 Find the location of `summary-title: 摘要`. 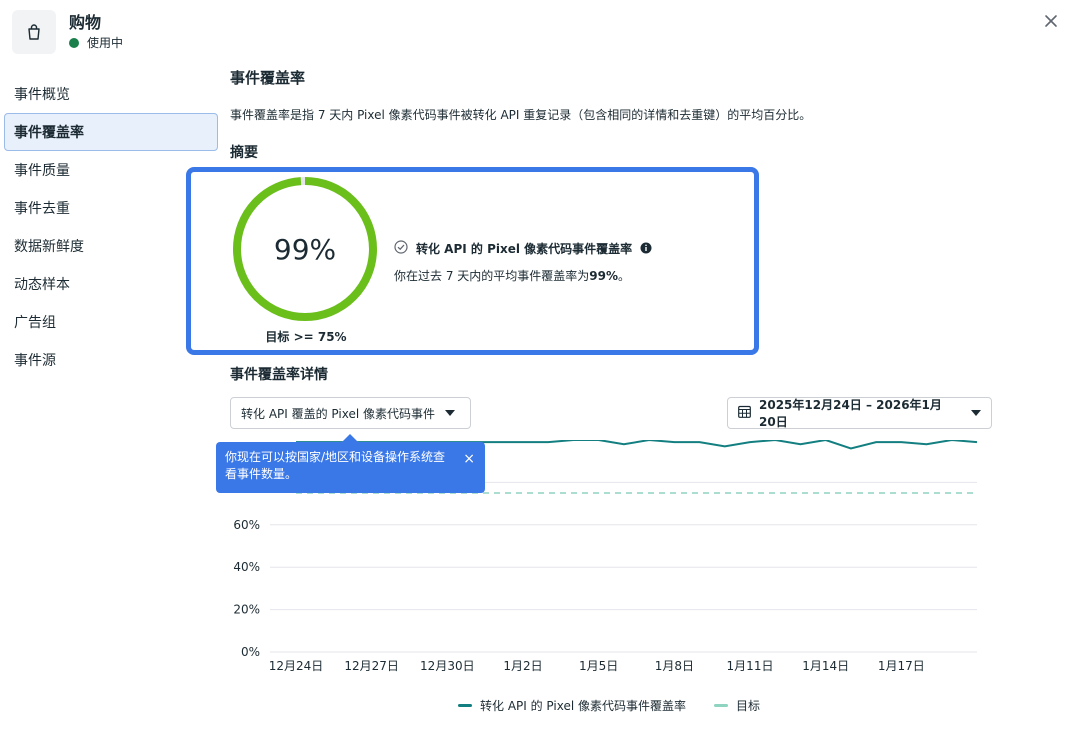

summary-title: 摘要 is located at coordinates (244, 153).